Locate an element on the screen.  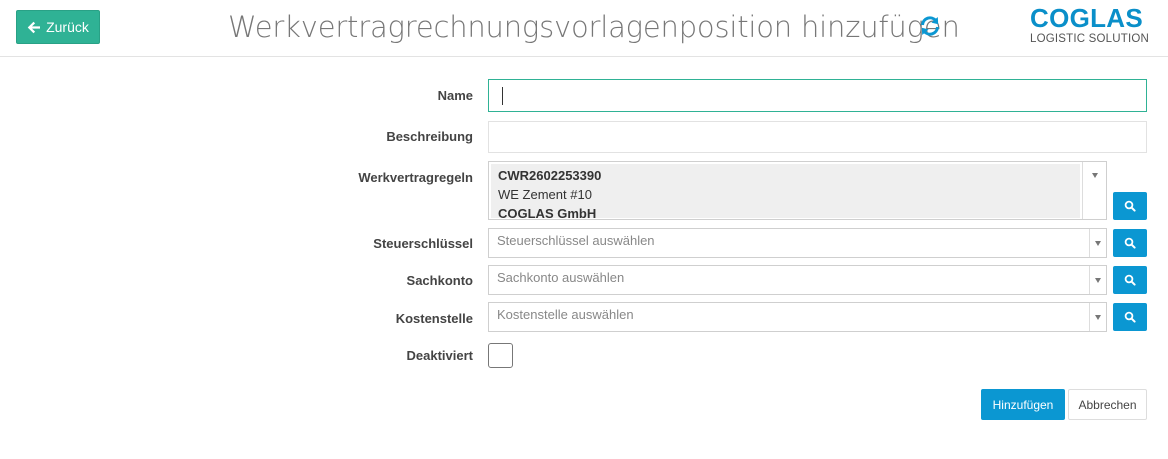
arrow-left-icon is located at coordinates (34, 27).